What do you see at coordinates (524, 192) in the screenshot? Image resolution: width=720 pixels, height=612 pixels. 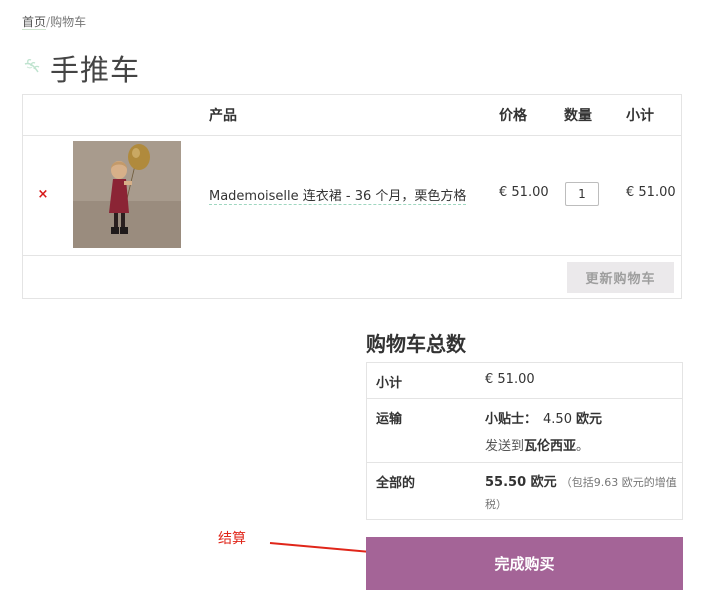 I see `item-price: € 51.00` at bounding box center [524, 192].